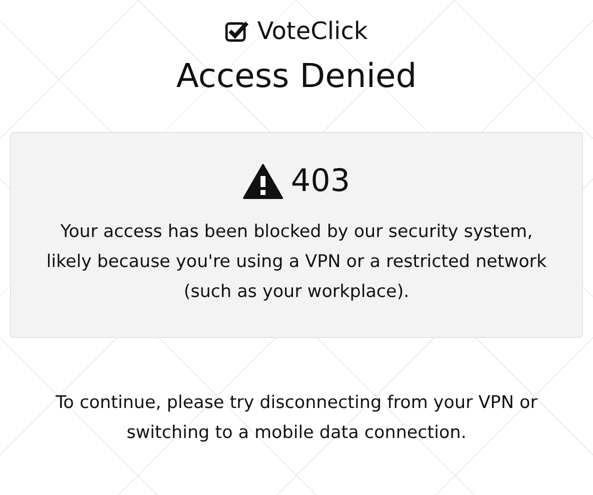  I want to click on error-code: 403, so click(320, 181).